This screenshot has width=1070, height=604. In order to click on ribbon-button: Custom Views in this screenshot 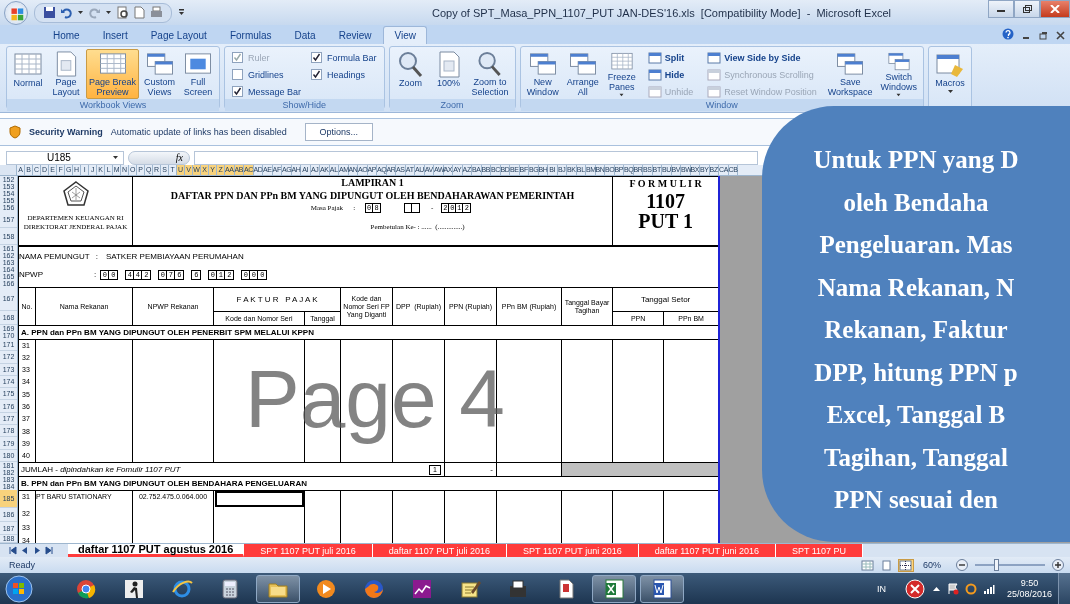, I will do `click(160, 74)`.